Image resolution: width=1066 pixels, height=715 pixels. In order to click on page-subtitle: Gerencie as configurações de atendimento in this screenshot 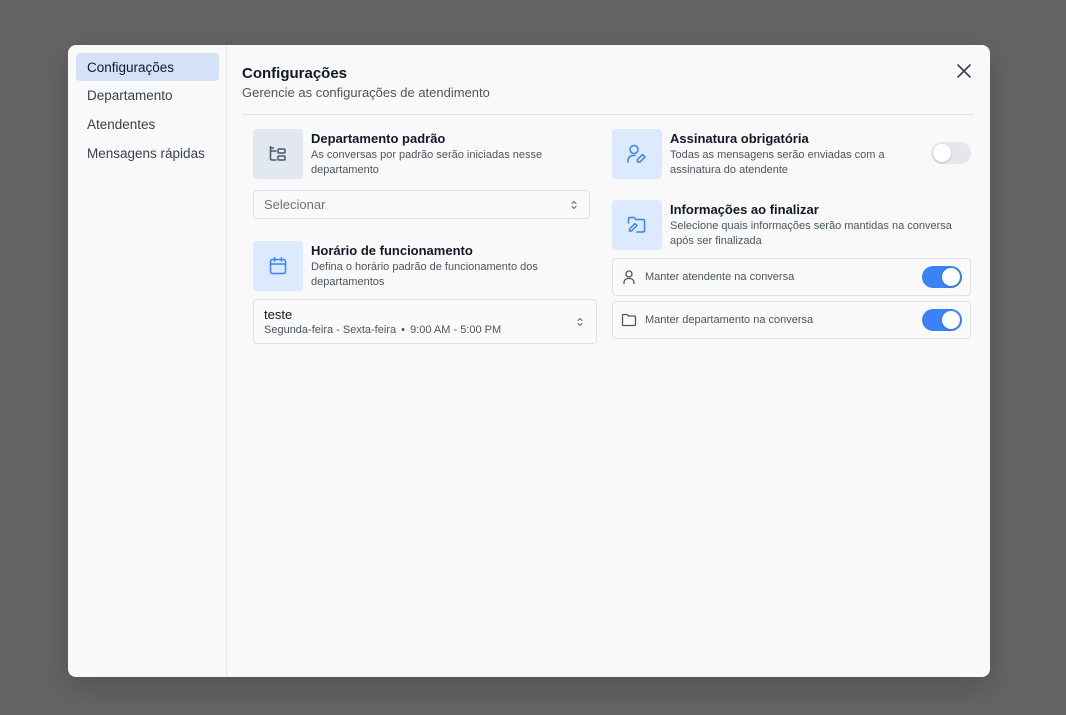, I will do `click(366, 92)`.